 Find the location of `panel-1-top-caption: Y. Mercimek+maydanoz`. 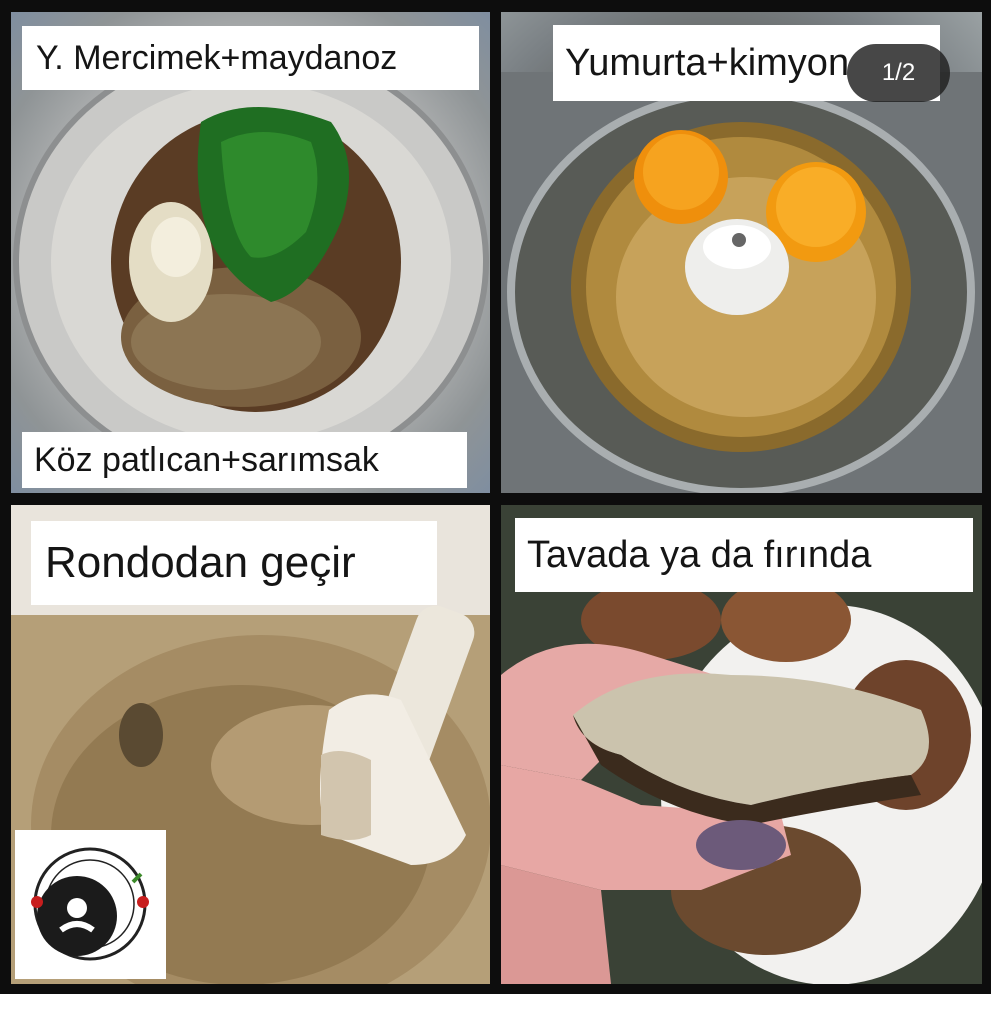

panel-1-top-caption: Y. Mercimek+maydanoz is located at coordinates (250, 58).